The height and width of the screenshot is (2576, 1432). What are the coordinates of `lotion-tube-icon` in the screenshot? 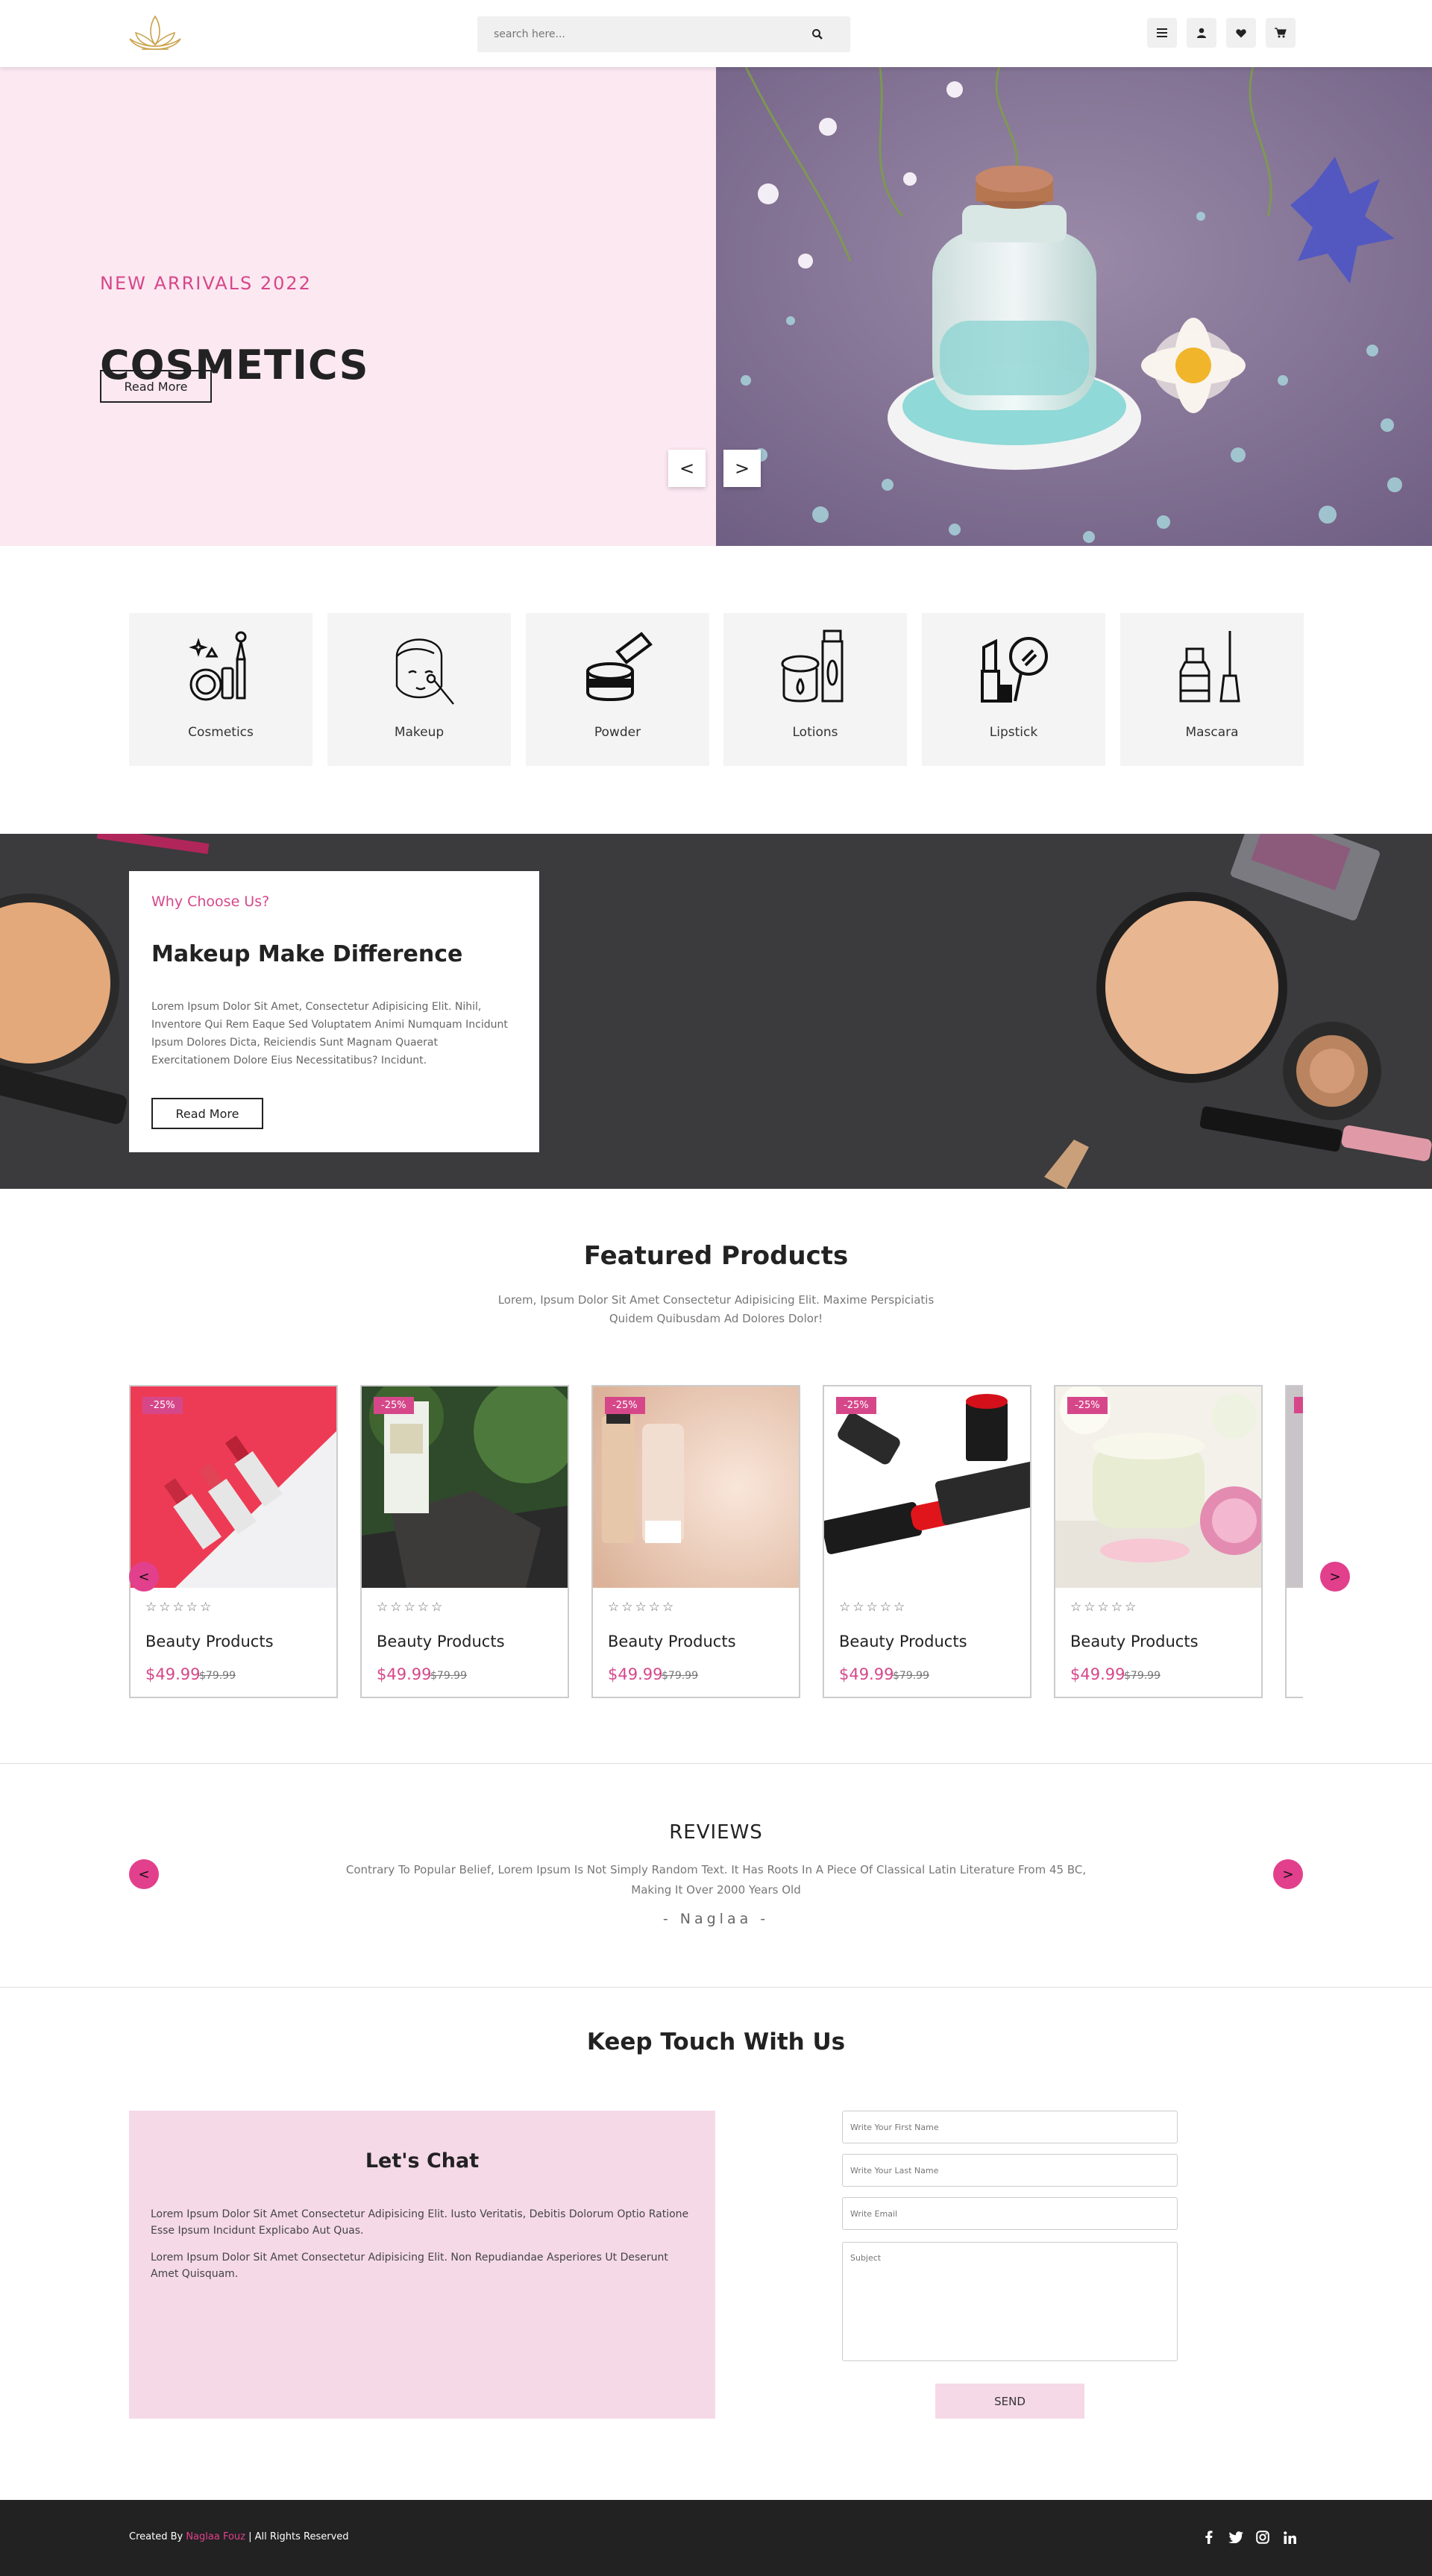 It's located at (812, 666).